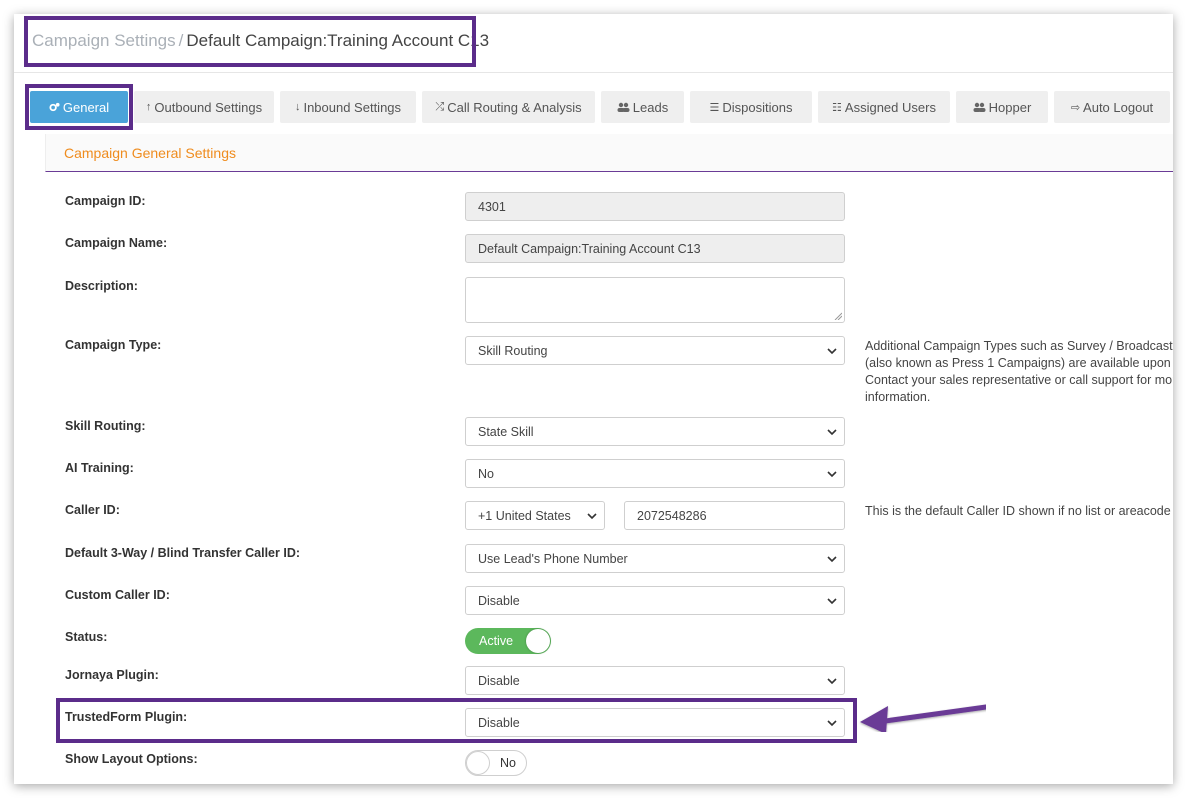 This screenshot has width=1198, height=809. What do you see at coordinates (150, 152) in the screenshot?
I see `section-title: Campaign General Settings` at bounding box center [150, 152].